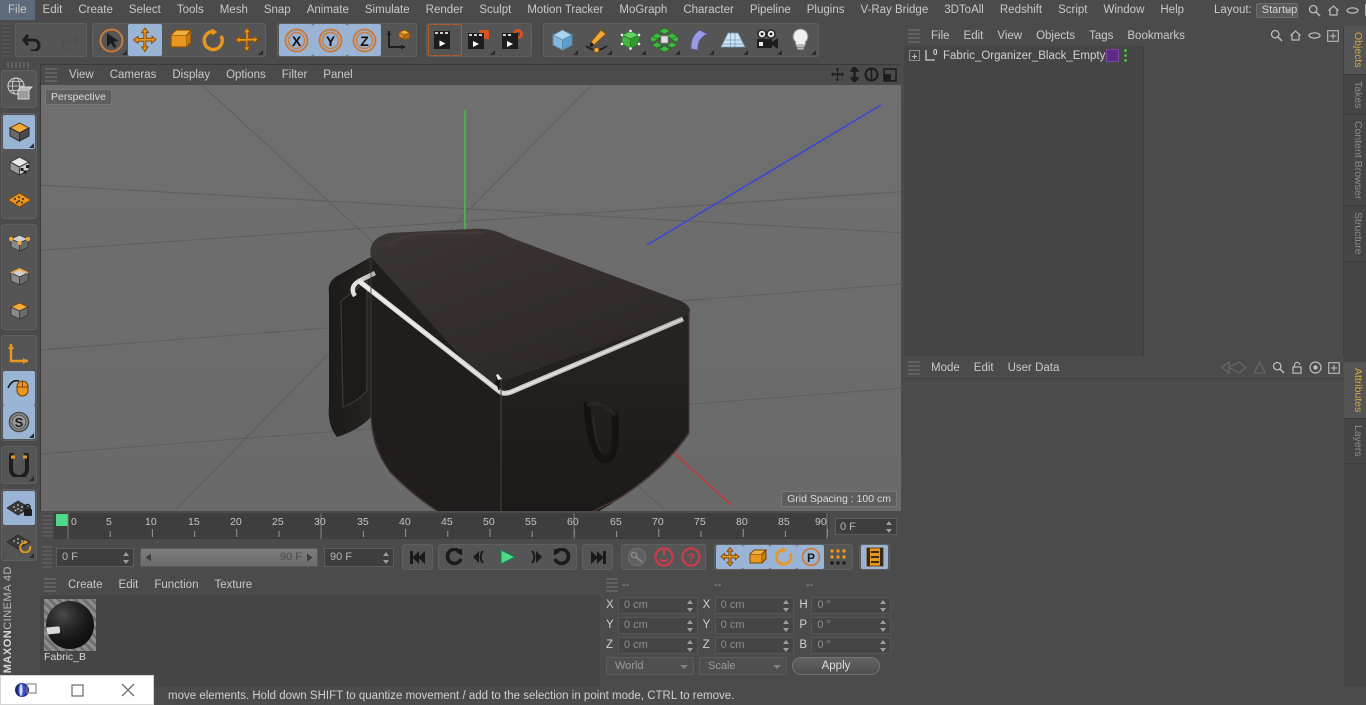  What do you see at coordinates (770, 10) in the screenshot?
I see `menu-item-pipeline: Pipeline` at bounding box center [770, 10].